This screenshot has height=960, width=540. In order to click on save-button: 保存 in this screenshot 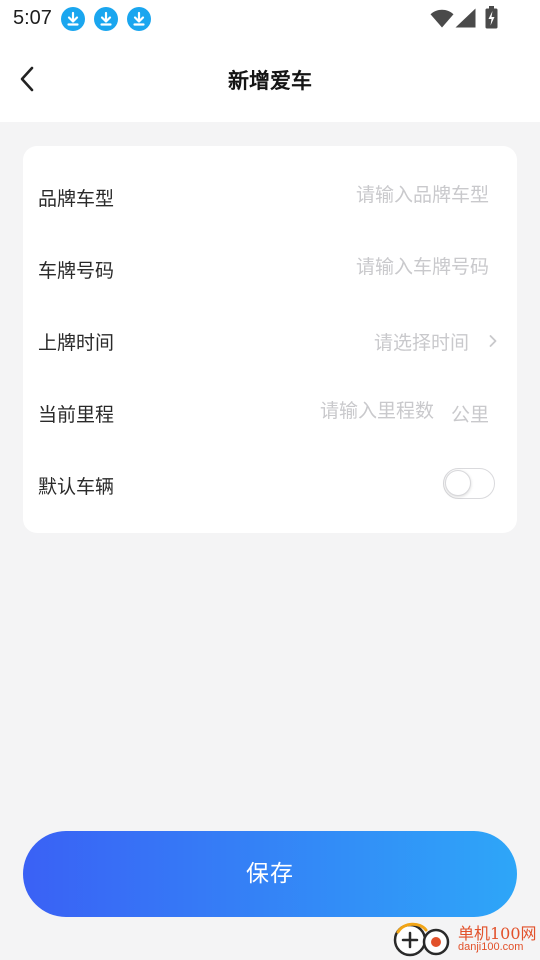, I will do `click(270, 874)`.